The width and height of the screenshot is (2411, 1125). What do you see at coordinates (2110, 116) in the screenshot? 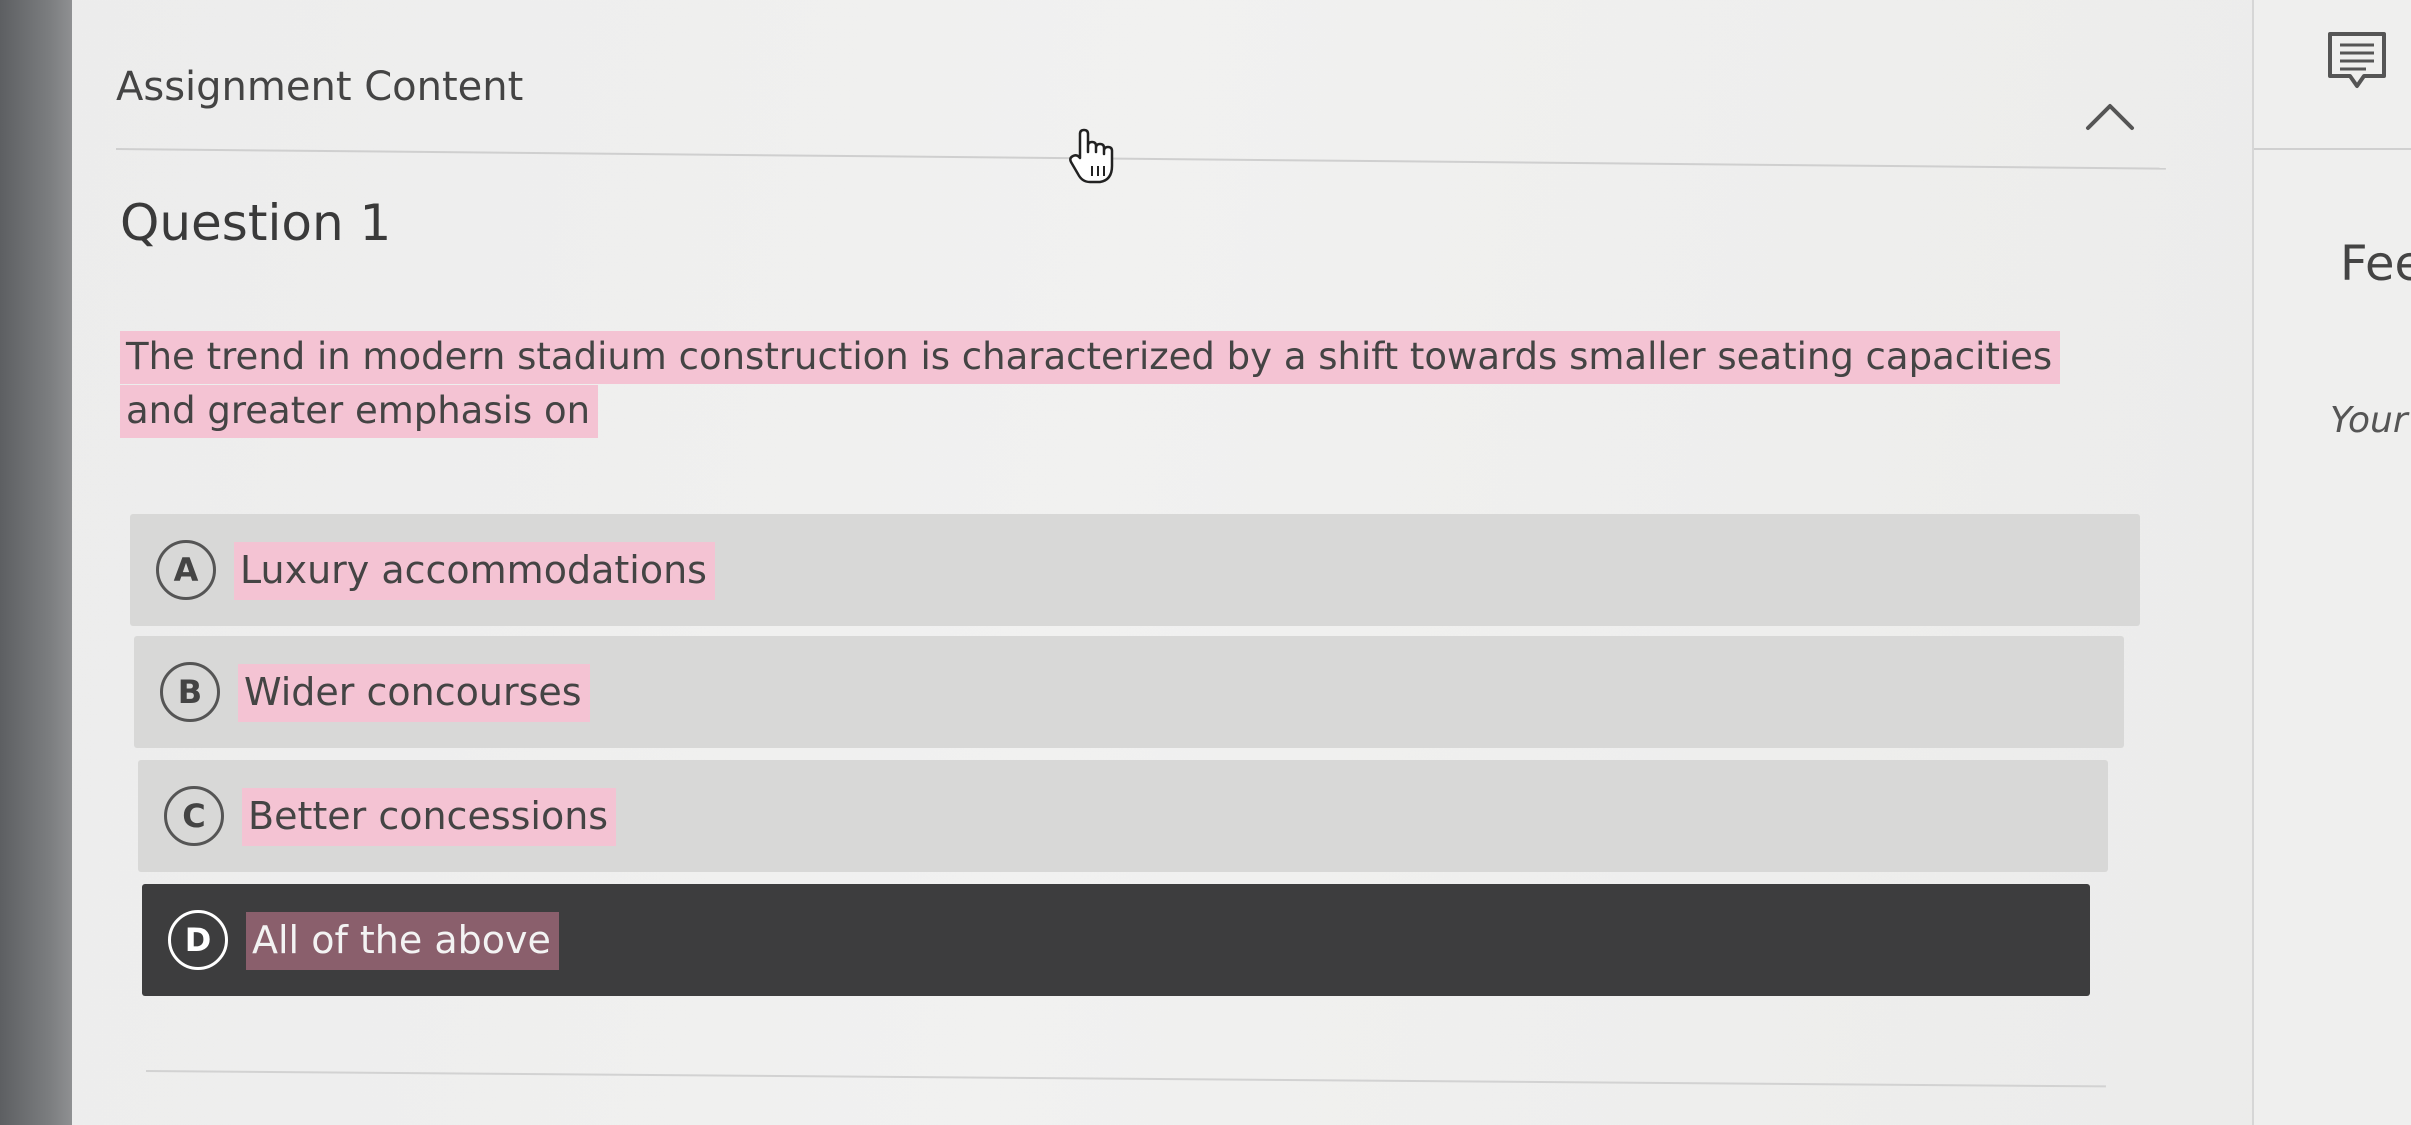
I see `chevron-up-icon` at bounding box center [2110, 116].